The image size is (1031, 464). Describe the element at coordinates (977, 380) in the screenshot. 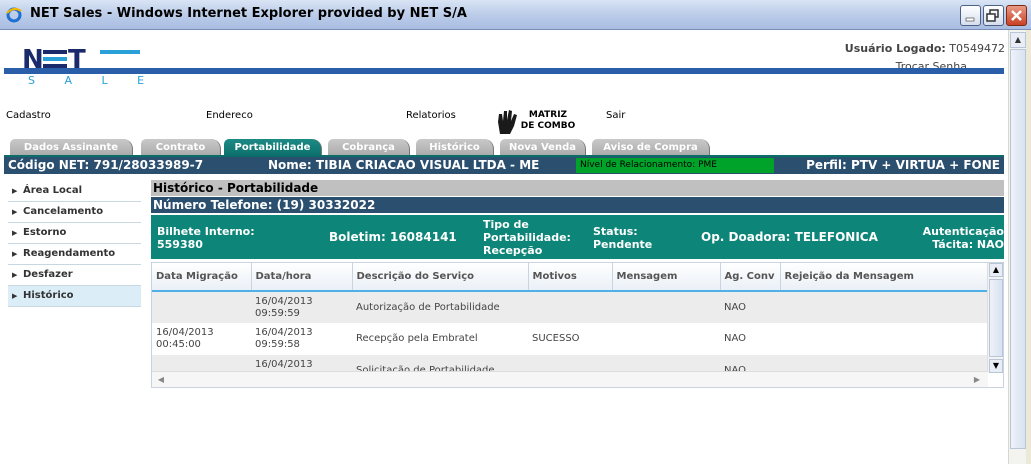

I see `scroll-right-icon: ▶` at that location.